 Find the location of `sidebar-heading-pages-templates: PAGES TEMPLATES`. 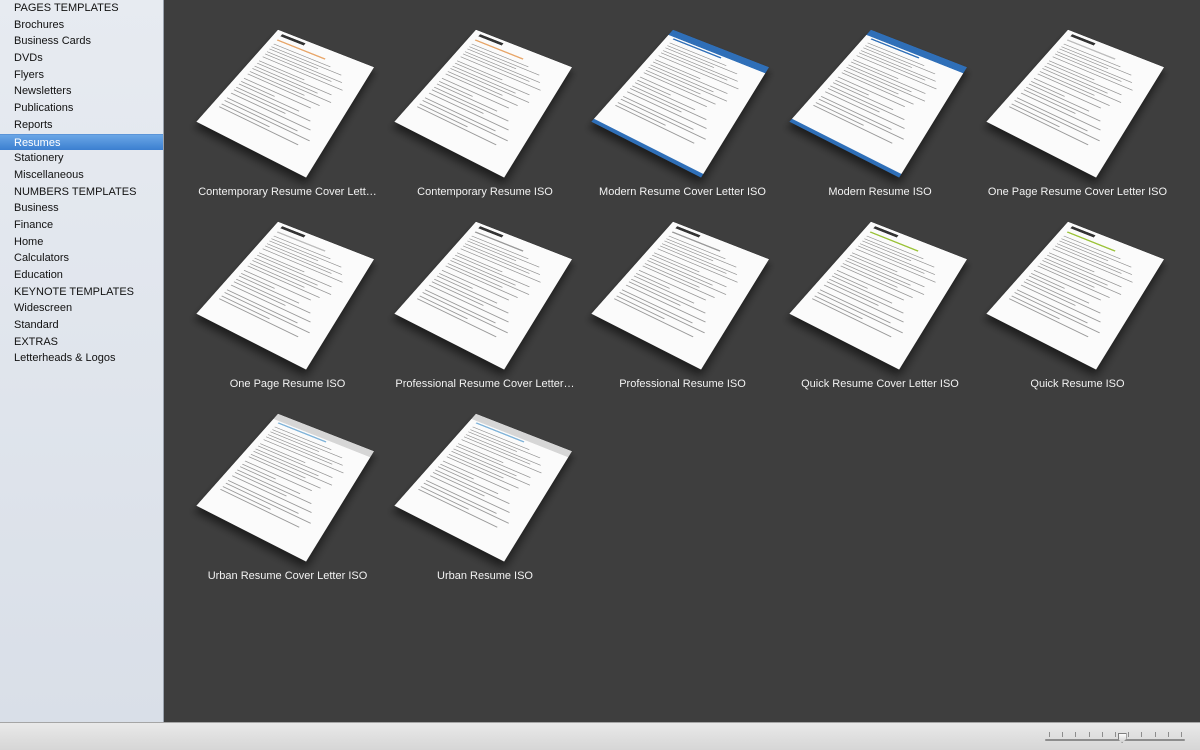

sidebar-heading-pages-templates: PAGES TEMPLATES is located at coordinates (81, 8).